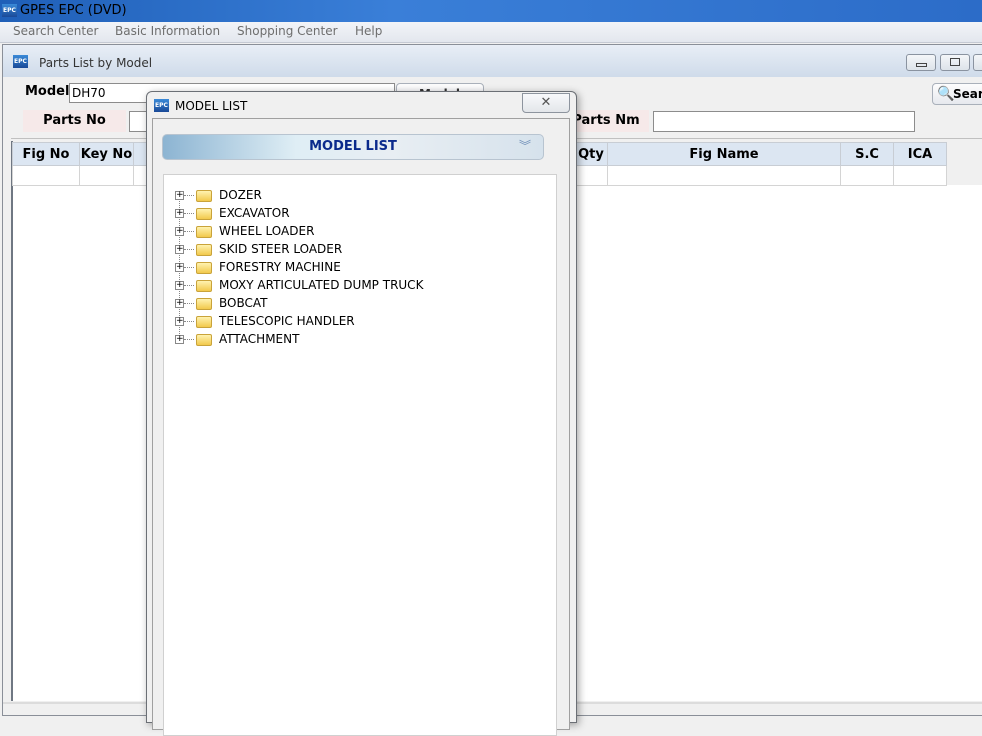 This screenshot has height=736, width=982. I want to click on search-label: Search, so click(967, 94).